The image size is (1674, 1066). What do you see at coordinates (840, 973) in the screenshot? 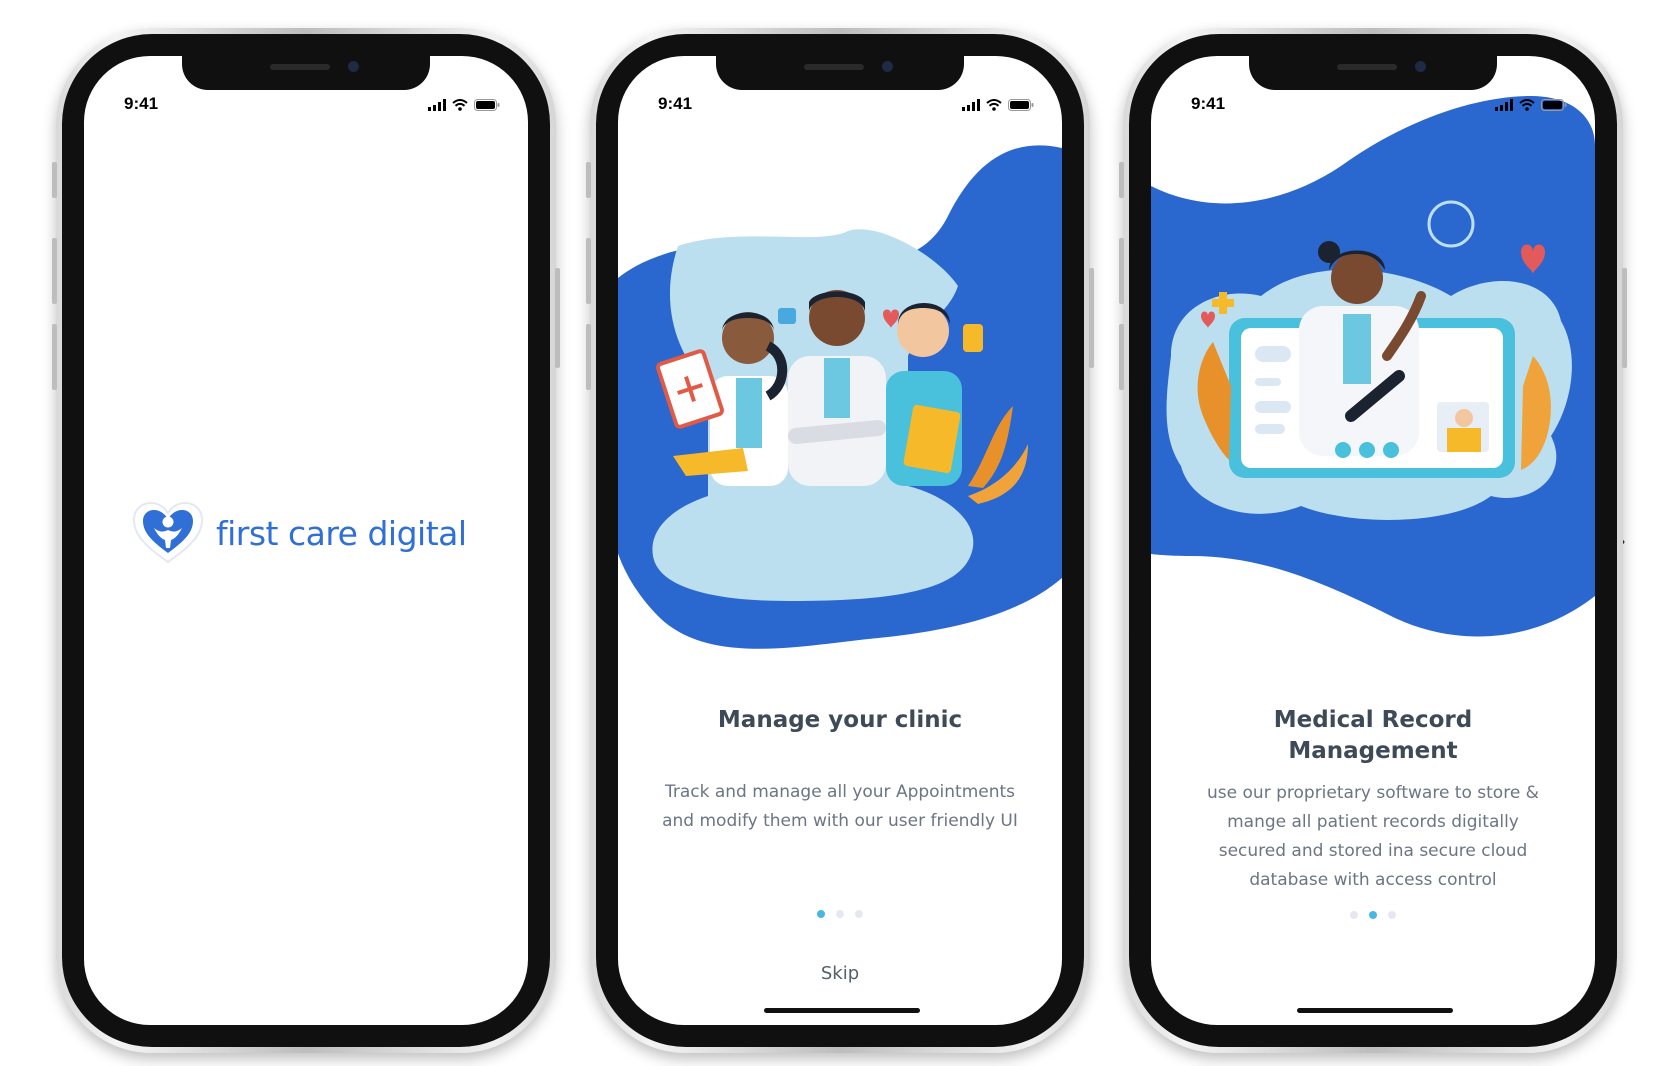
I see `skip-button: Skip` at bounding box center [840, 973].